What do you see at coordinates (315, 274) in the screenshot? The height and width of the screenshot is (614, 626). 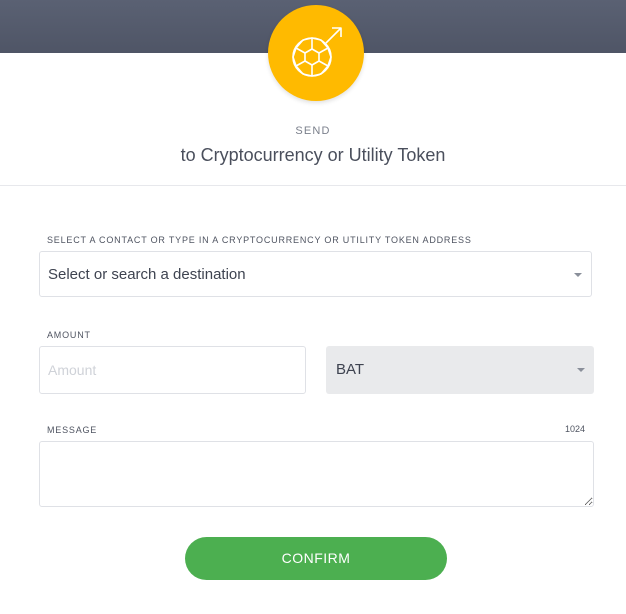 I see `destination-select: Select or search a destination` at bounding box center [315, 274].